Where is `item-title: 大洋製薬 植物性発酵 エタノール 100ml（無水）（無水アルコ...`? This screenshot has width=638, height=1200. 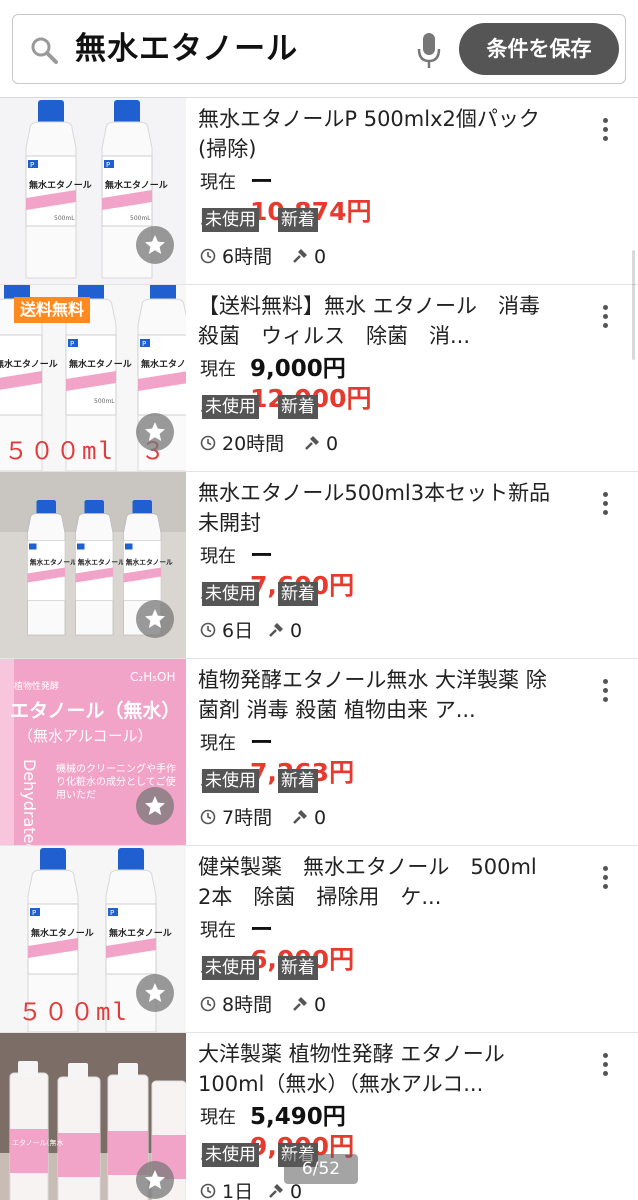
item-title: 大洋製薬 植物性発酵 エタノール 100ml（無水）（無水アルコ... is located at coordinates (381, 1069).